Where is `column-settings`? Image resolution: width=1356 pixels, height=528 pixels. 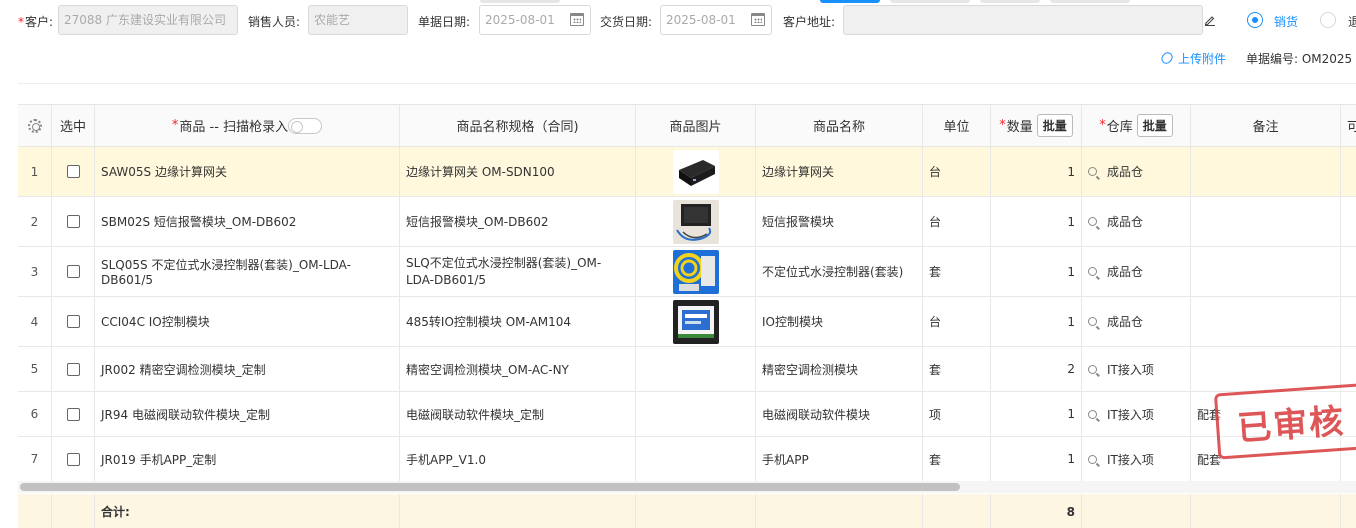
column-settings is located at coordinates (35, 125).